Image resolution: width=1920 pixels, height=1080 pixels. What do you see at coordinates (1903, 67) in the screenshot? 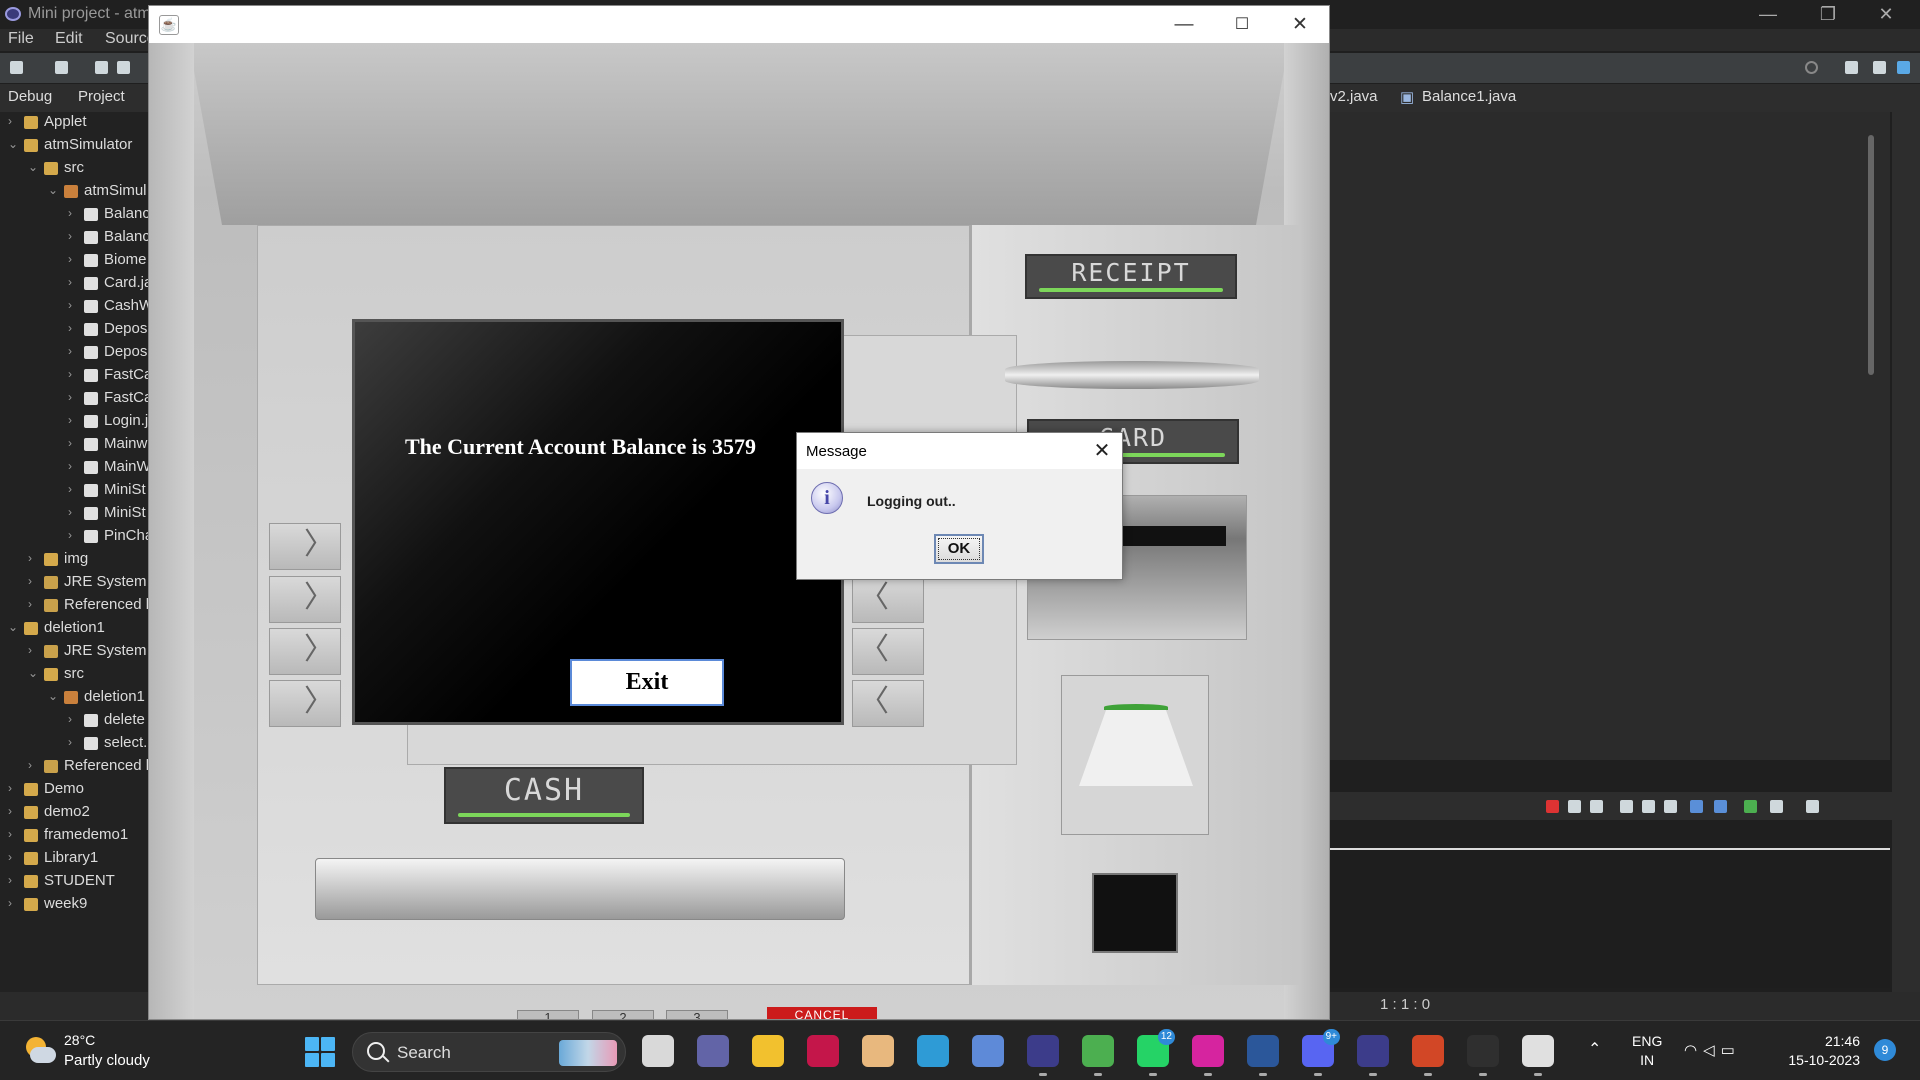
I see `debug-perspective-icon` at bounding box center [1903, 67].